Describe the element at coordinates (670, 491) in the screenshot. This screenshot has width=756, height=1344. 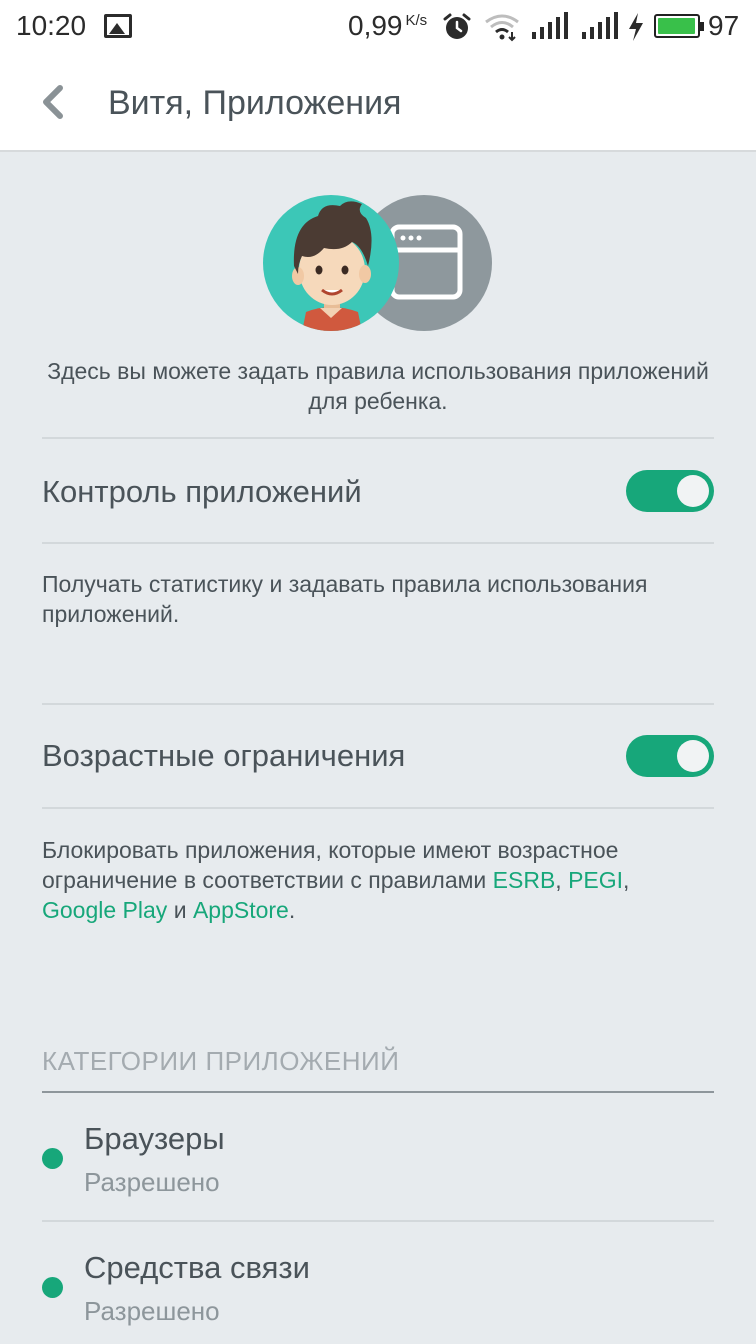
I see `apps-control-toggle` at that location.